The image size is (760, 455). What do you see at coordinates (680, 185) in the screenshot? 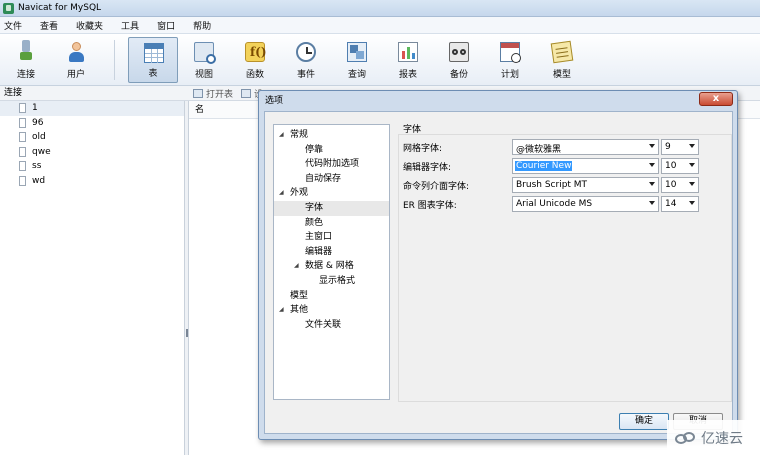
I see `cli-font-size-select: 10` at bounding box center [680, 185].